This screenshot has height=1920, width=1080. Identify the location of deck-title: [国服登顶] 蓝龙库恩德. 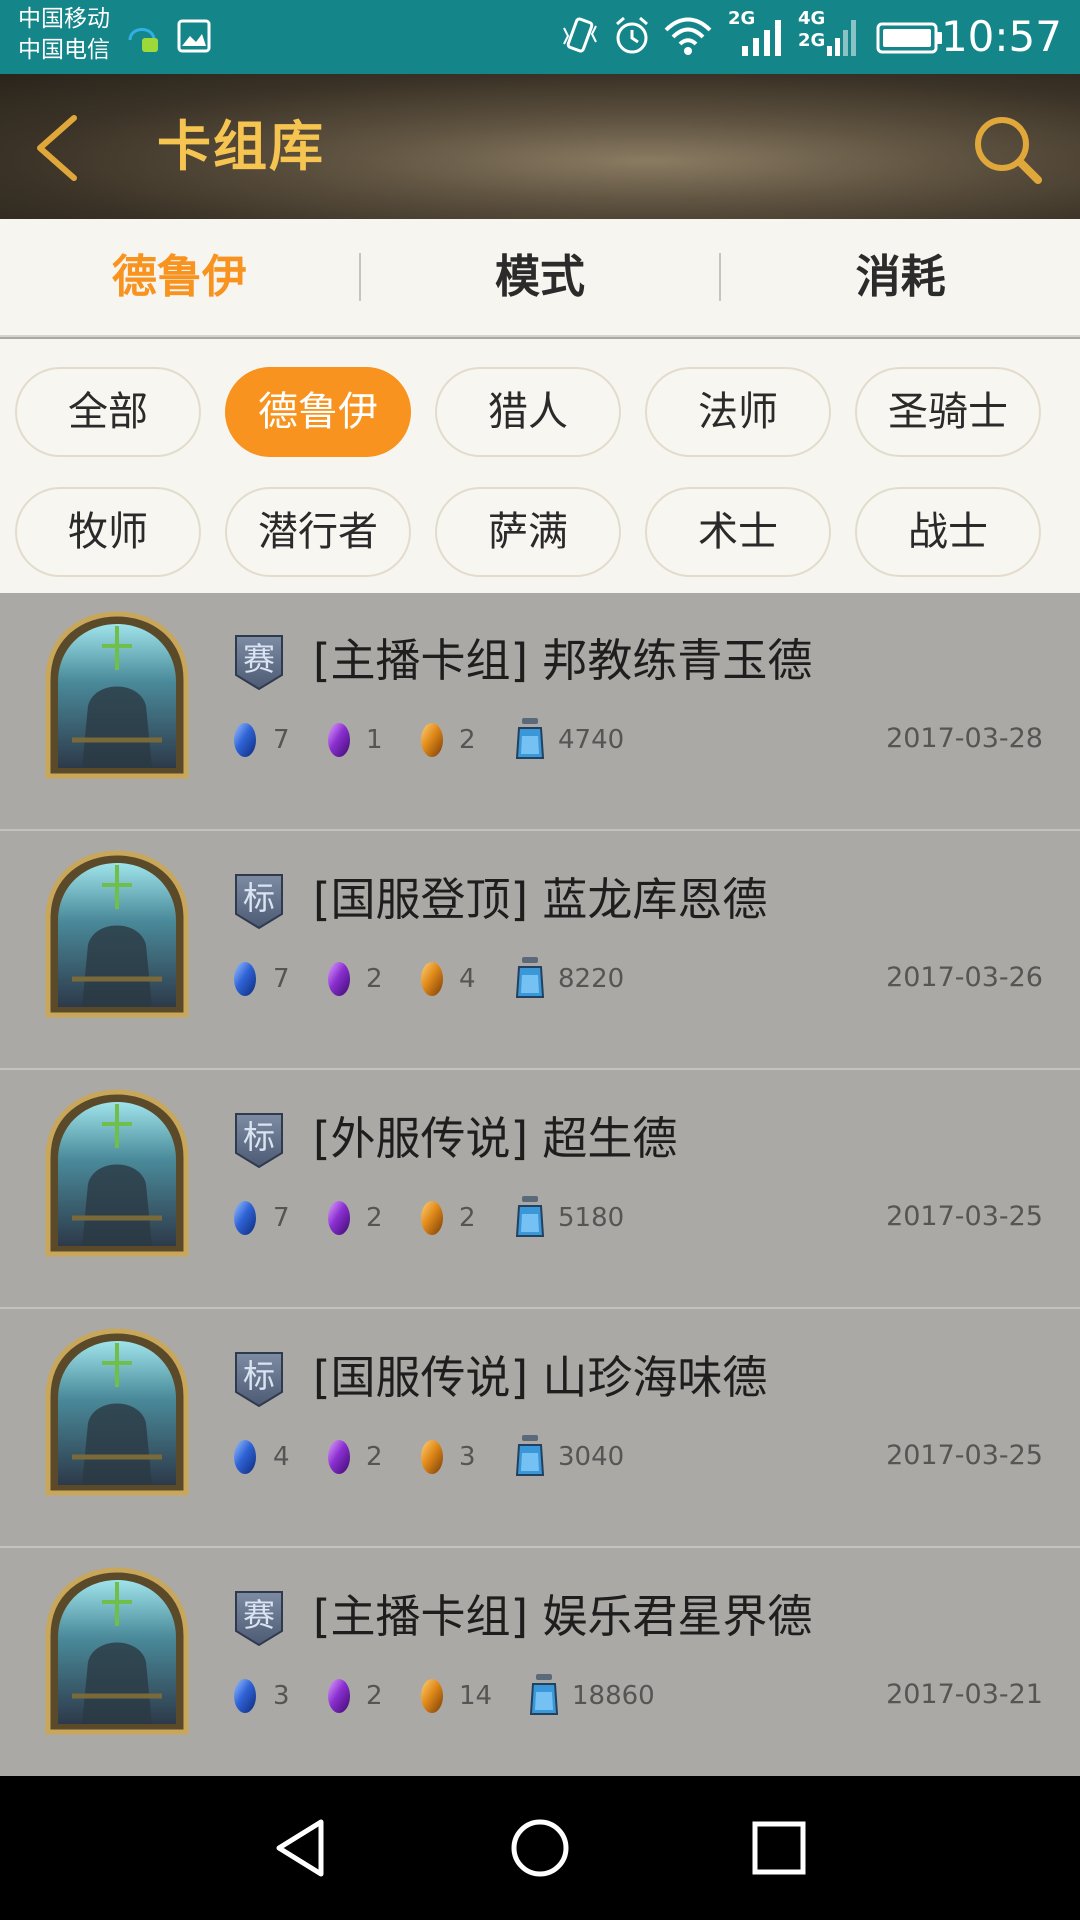
(540, 899).